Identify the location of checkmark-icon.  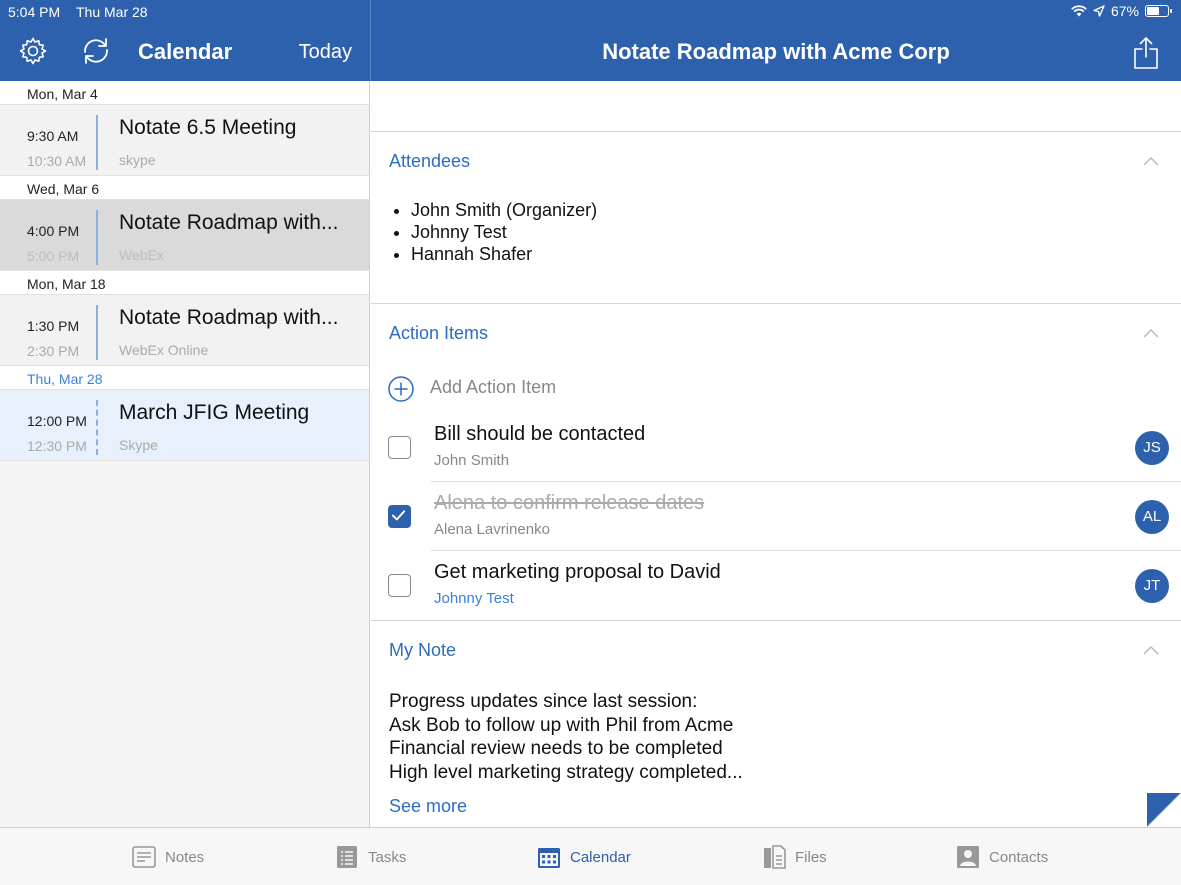
(398, 515).